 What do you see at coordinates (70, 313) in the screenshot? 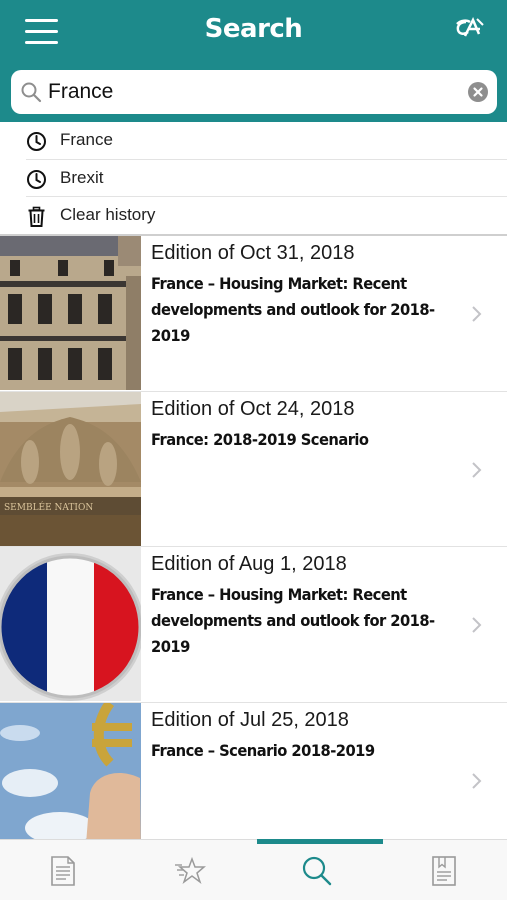
I see `paris-building-thumbnail` at bounding box center [70, 313].